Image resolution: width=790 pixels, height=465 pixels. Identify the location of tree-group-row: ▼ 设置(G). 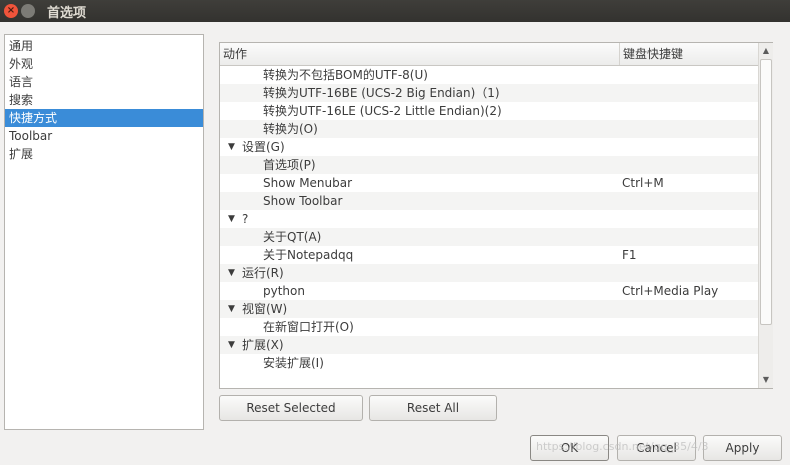
(489, 147).